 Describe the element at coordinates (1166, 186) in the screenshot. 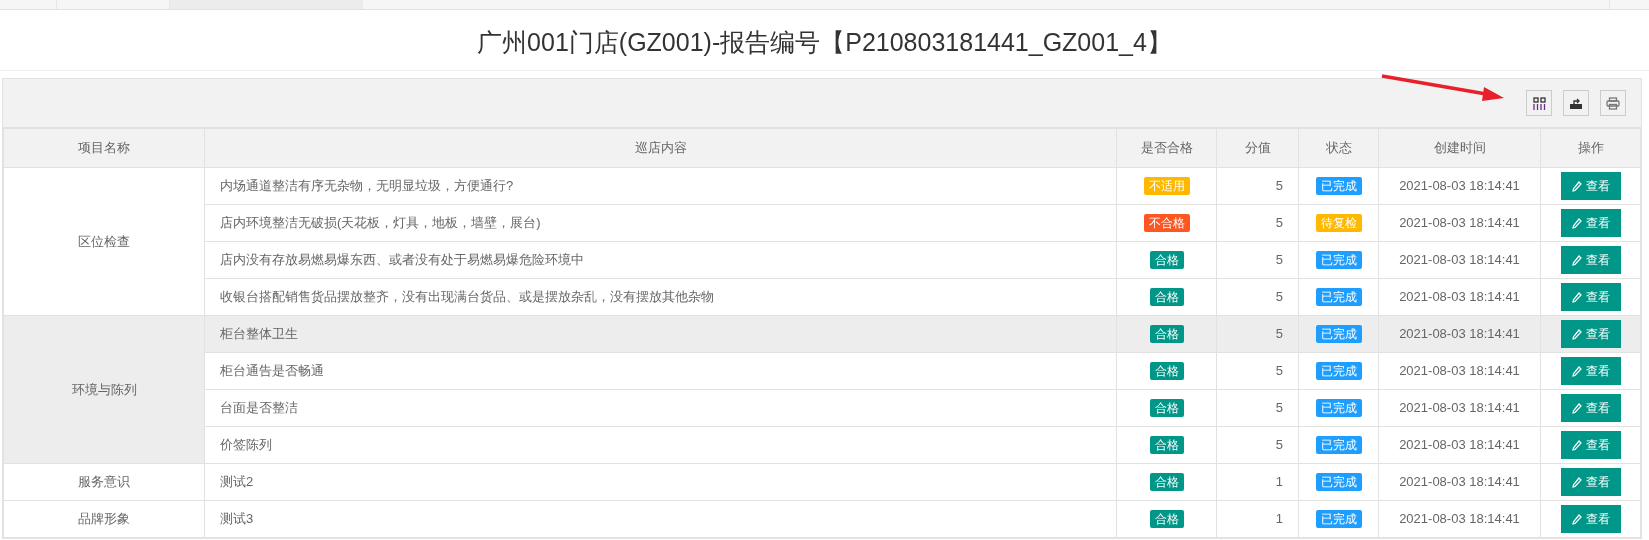

I see `result-tag: 不适用` at that location.